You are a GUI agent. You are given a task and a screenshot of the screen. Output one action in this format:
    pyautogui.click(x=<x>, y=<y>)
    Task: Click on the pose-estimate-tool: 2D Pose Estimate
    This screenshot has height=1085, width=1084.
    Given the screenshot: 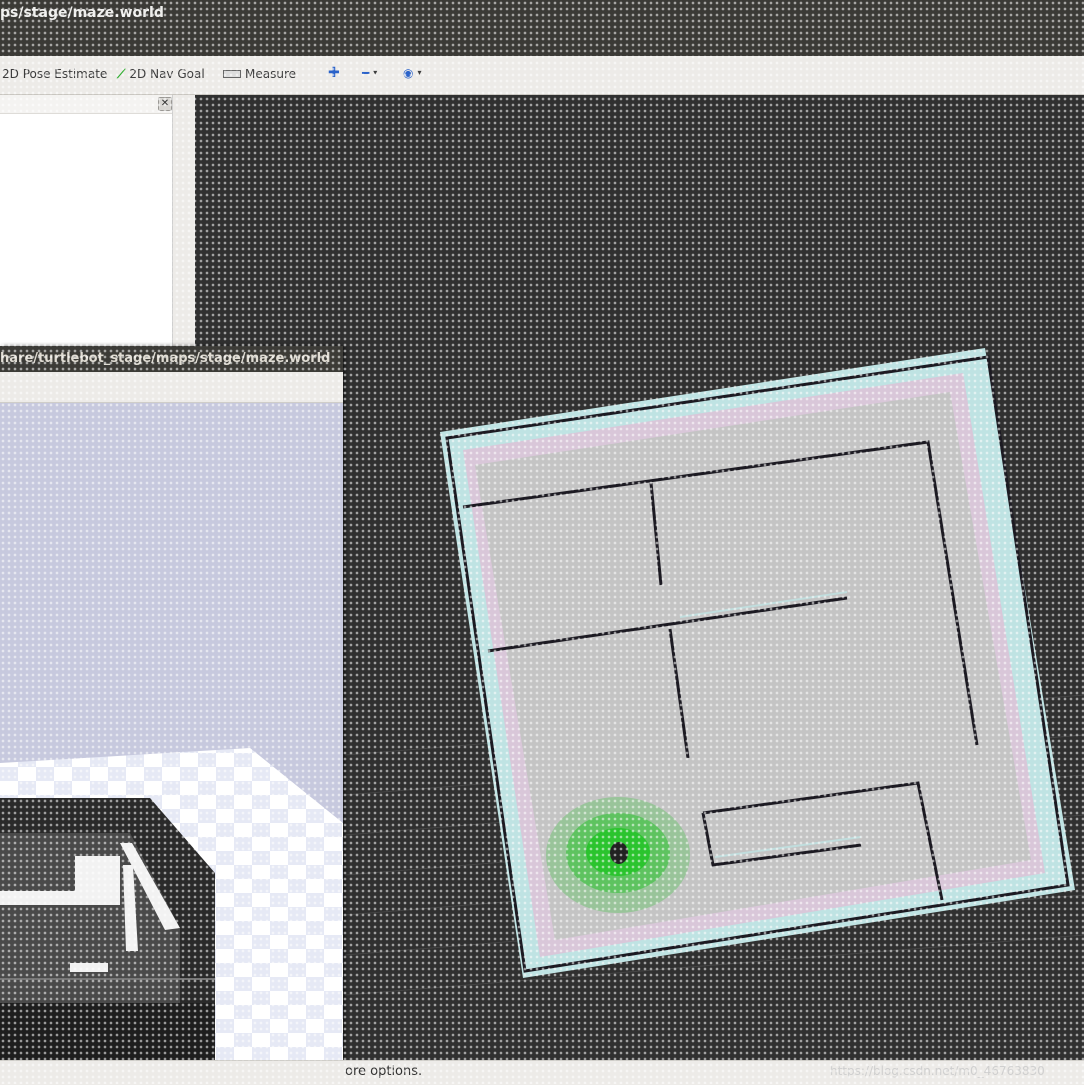 What is the action you would take?
    pyautogui.click(x=54, y=74)
    